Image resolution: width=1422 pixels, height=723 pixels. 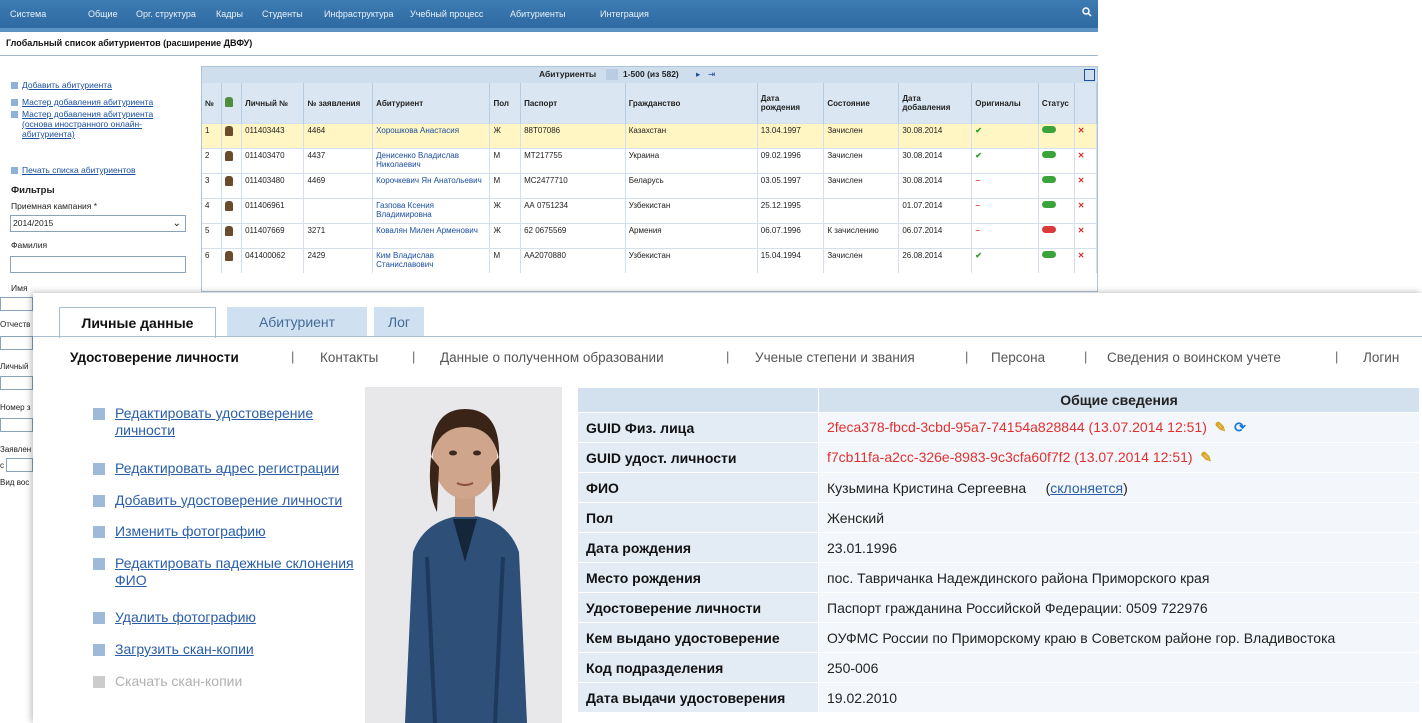 I want to click on nav-item-org-structure: Орг. структура, so click(x=166, y=14).